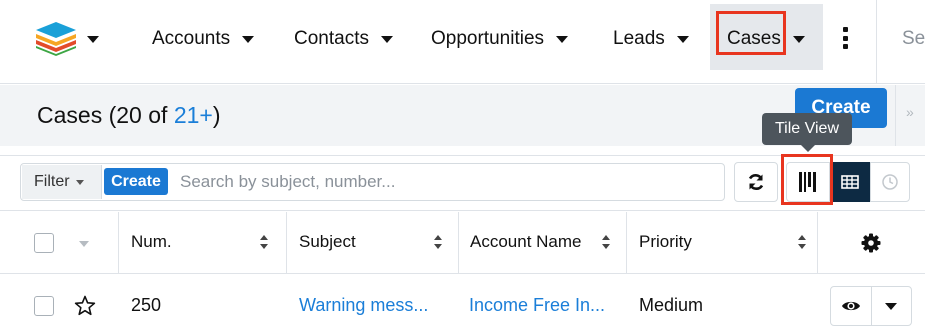  I want to click on filter-create-button: Create, so click(136, 181).